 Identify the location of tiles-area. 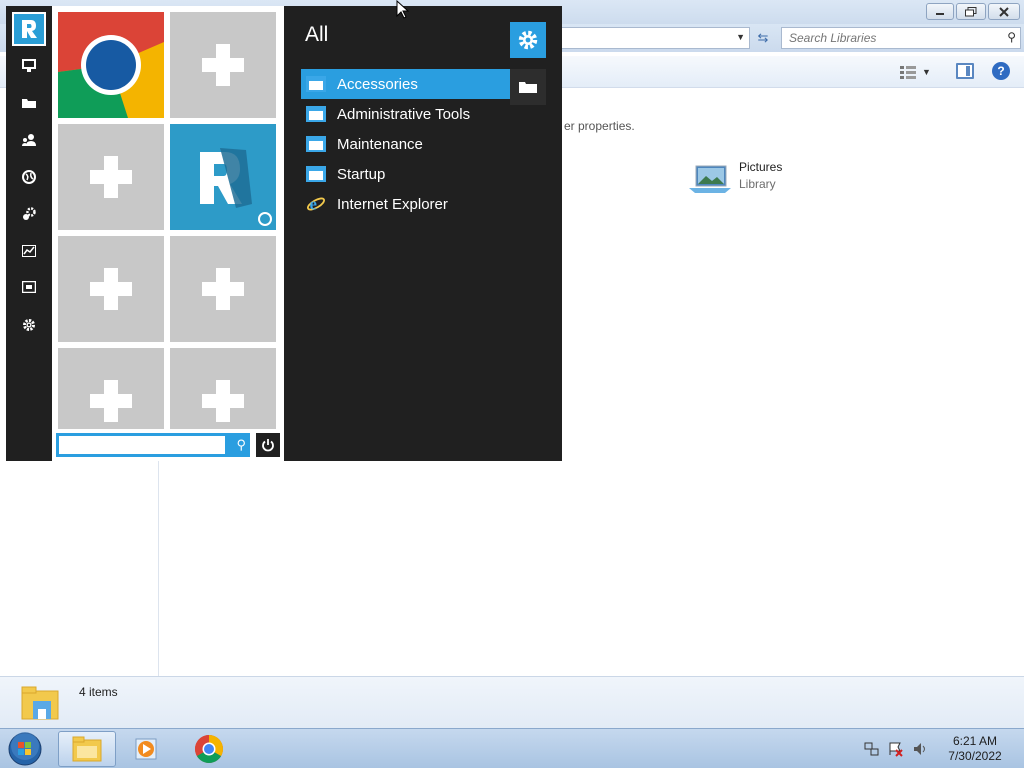
(168, 233).